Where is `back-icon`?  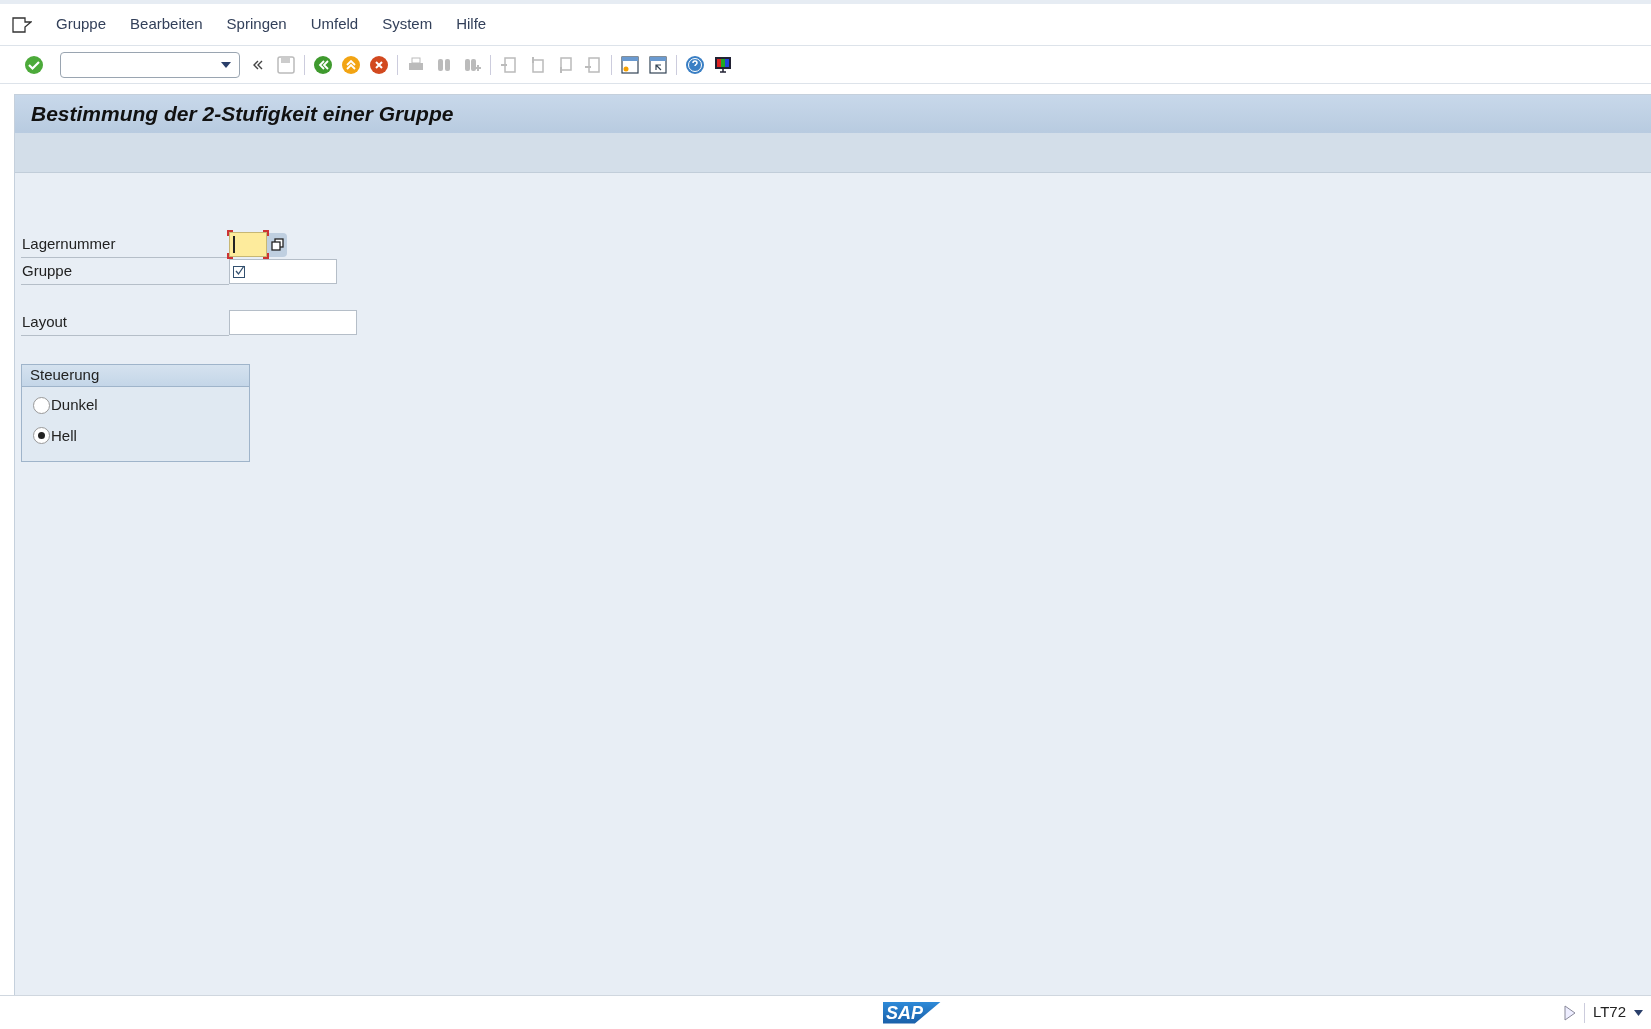
back-icon is located at coordinates (323, 64).